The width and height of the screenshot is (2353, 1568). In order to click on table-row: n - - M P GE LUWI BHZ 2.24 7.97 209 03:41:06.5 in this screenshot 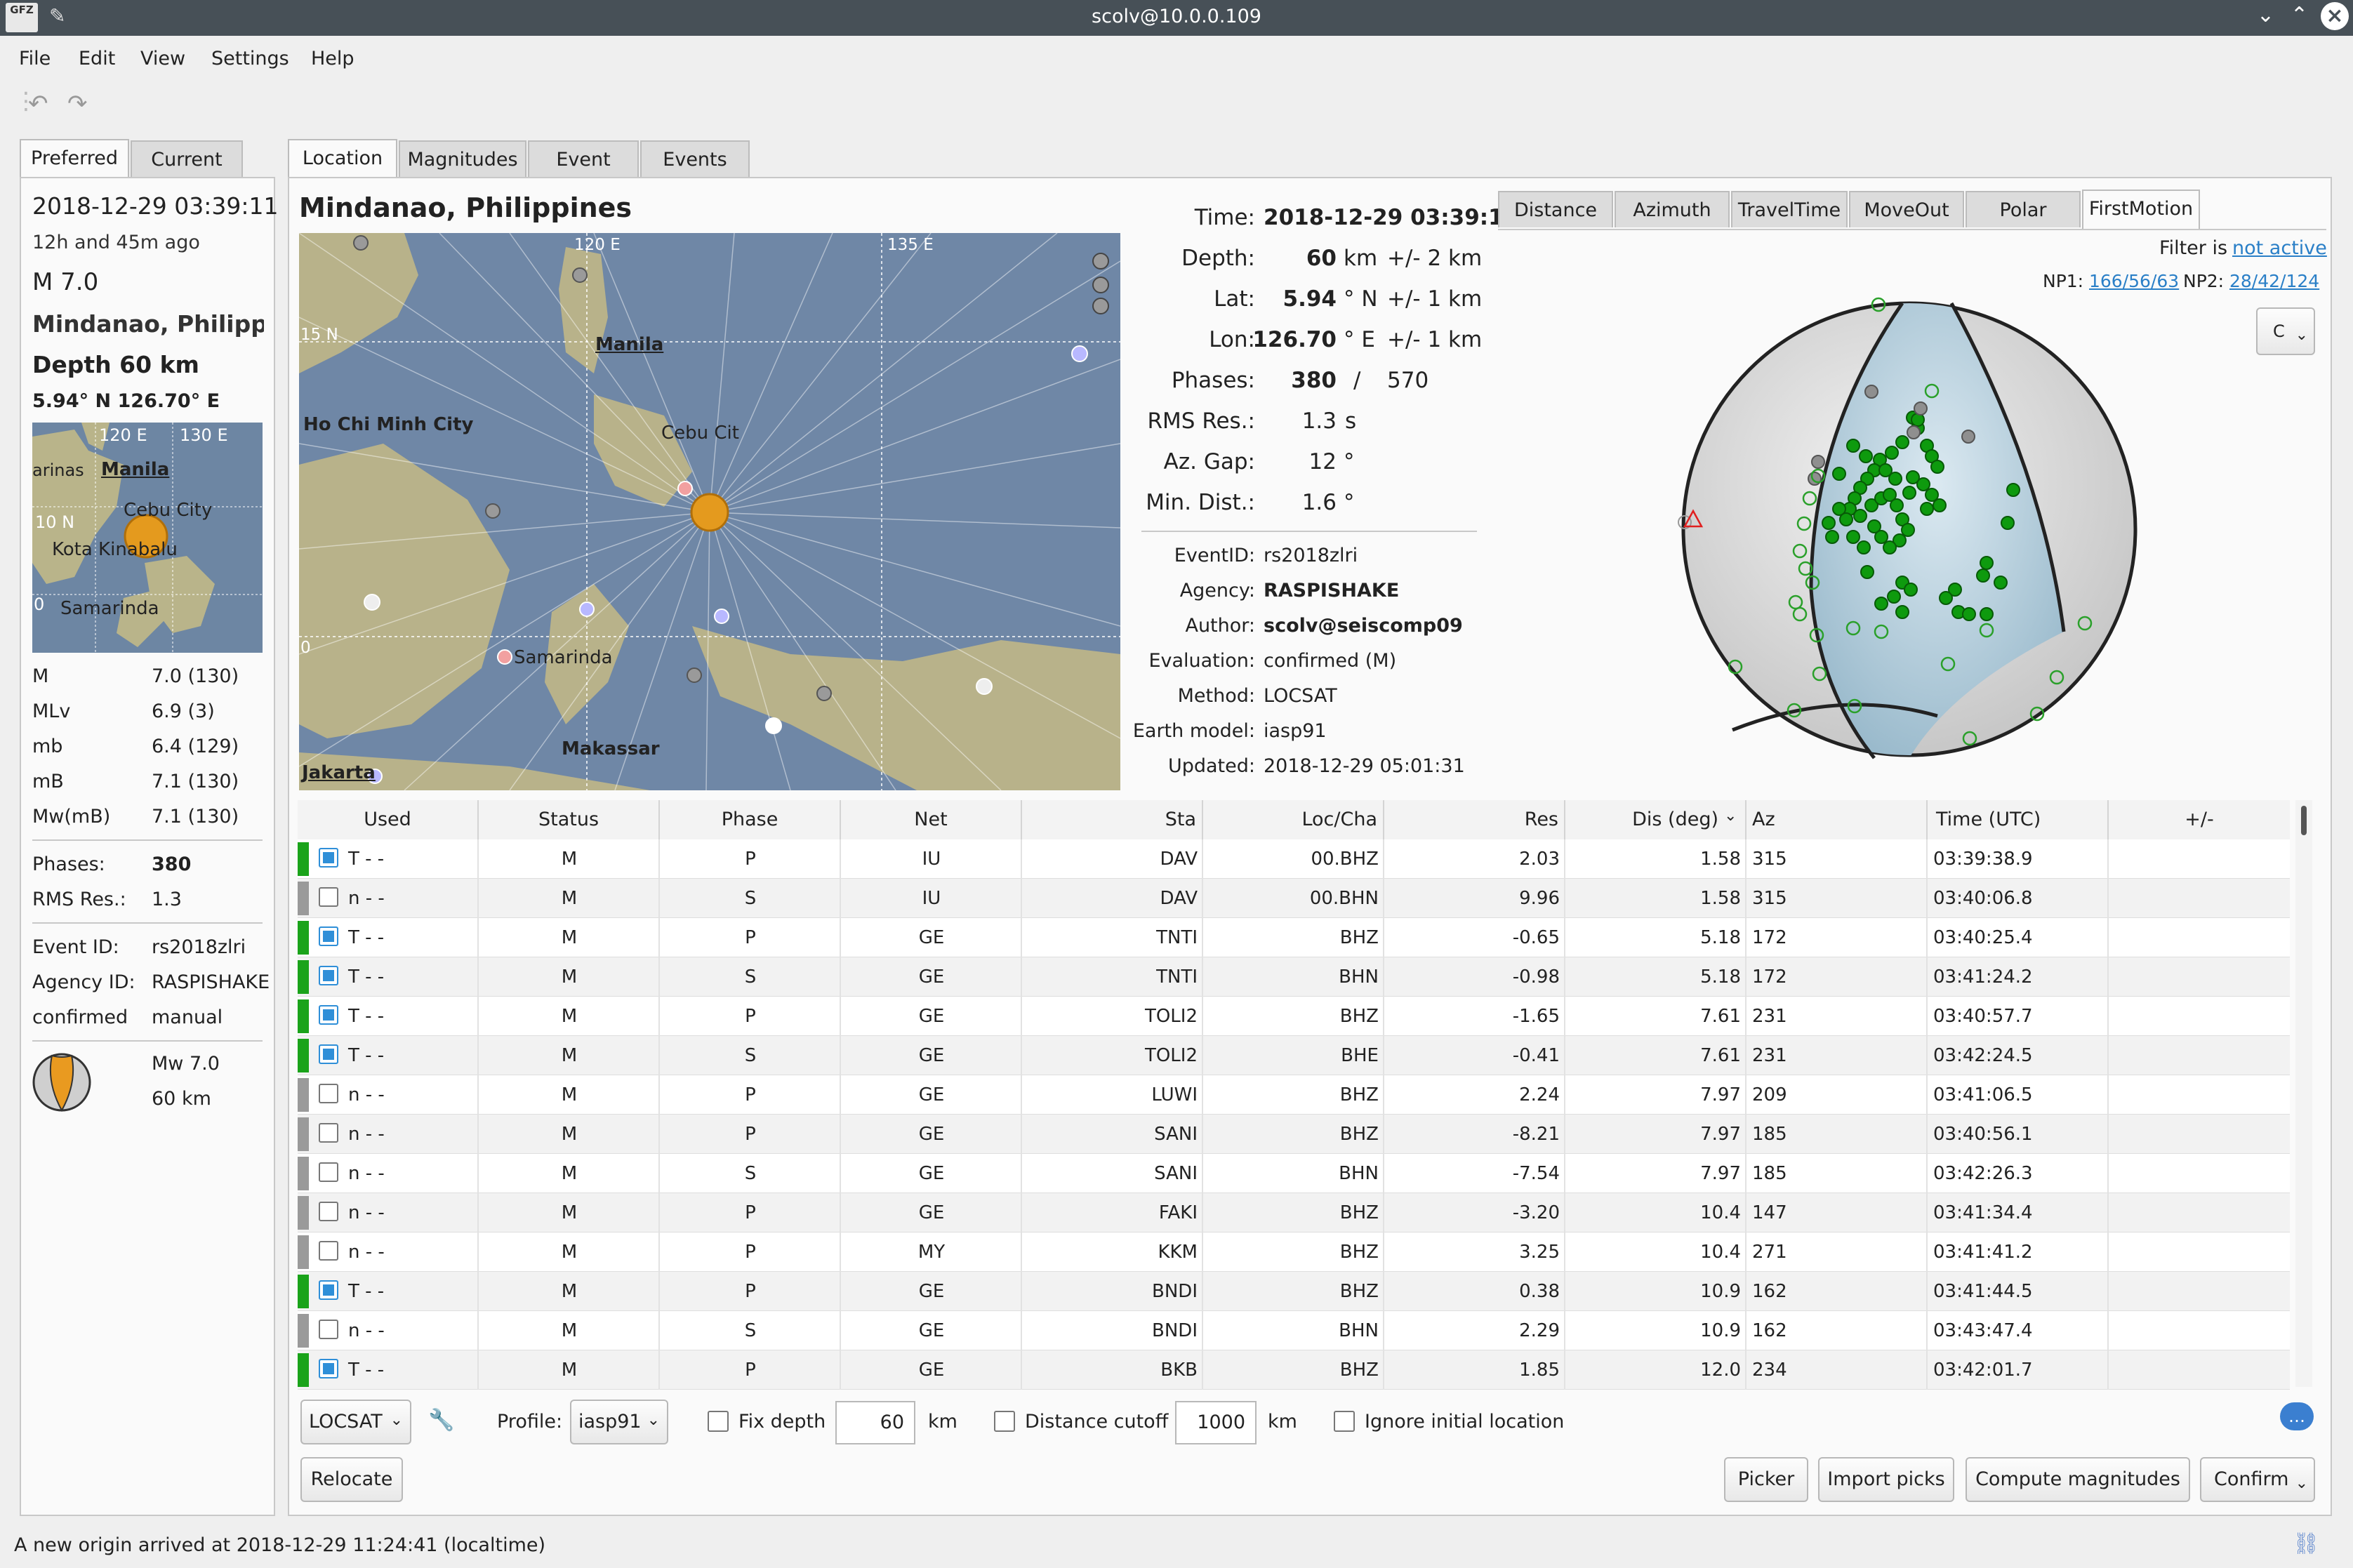, I will do `click(1294, 1095)`.